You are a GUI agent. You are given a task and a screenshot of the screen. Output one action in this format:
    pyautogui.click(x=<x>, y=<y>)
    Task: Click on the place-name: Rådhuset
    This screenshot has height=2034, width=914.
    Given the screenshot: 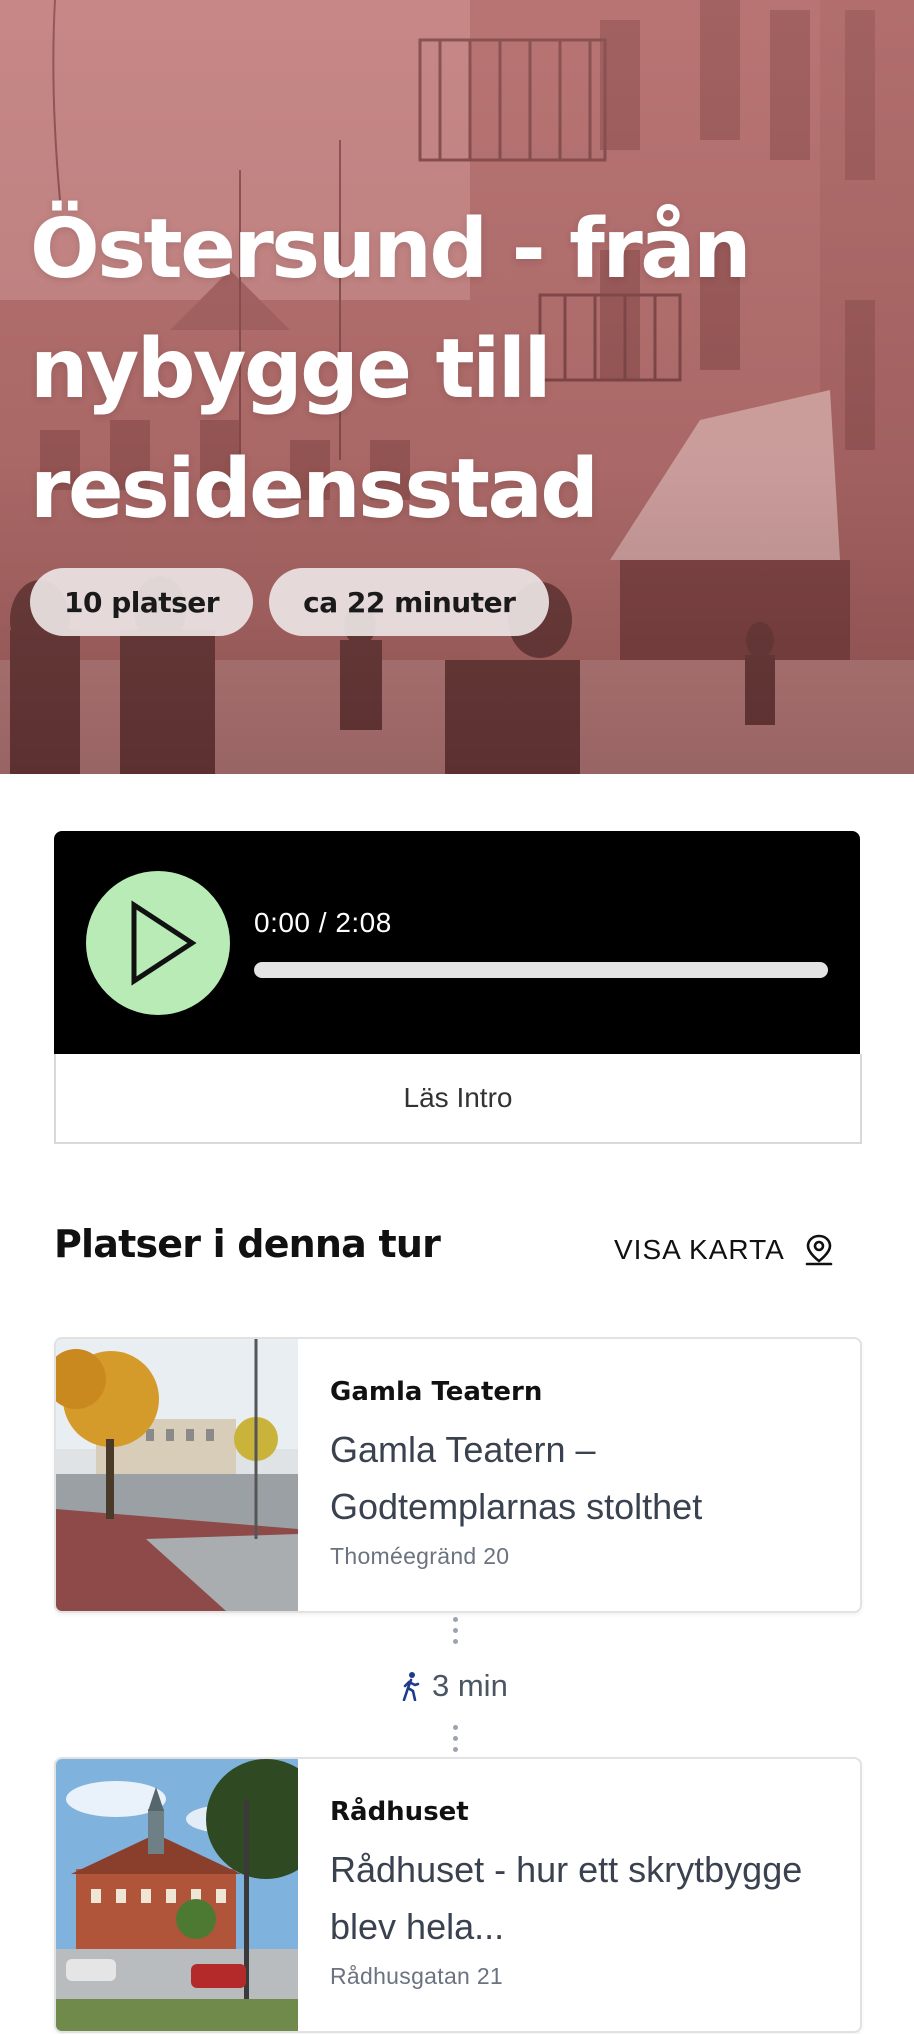 What is the action you would take?
    pyautogui.click(x=399, y=1812)
    